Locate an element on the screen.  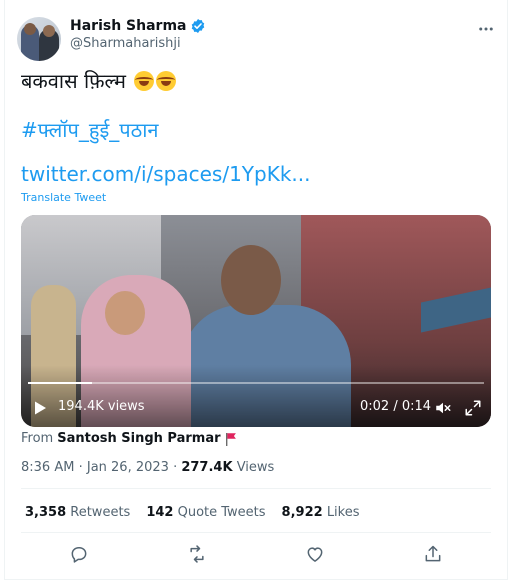
author-name-row: Harish Sharma is located at coordinates (138, 26).